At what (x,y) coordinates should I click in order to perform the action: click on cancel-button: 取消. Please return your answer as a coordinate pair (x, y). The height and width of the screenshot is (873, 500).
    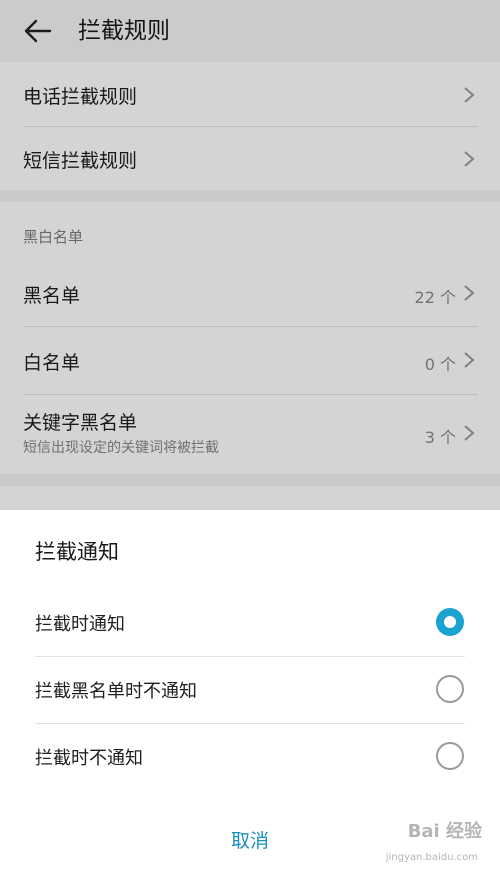
    Looking at the image, I should click on (250, 839).